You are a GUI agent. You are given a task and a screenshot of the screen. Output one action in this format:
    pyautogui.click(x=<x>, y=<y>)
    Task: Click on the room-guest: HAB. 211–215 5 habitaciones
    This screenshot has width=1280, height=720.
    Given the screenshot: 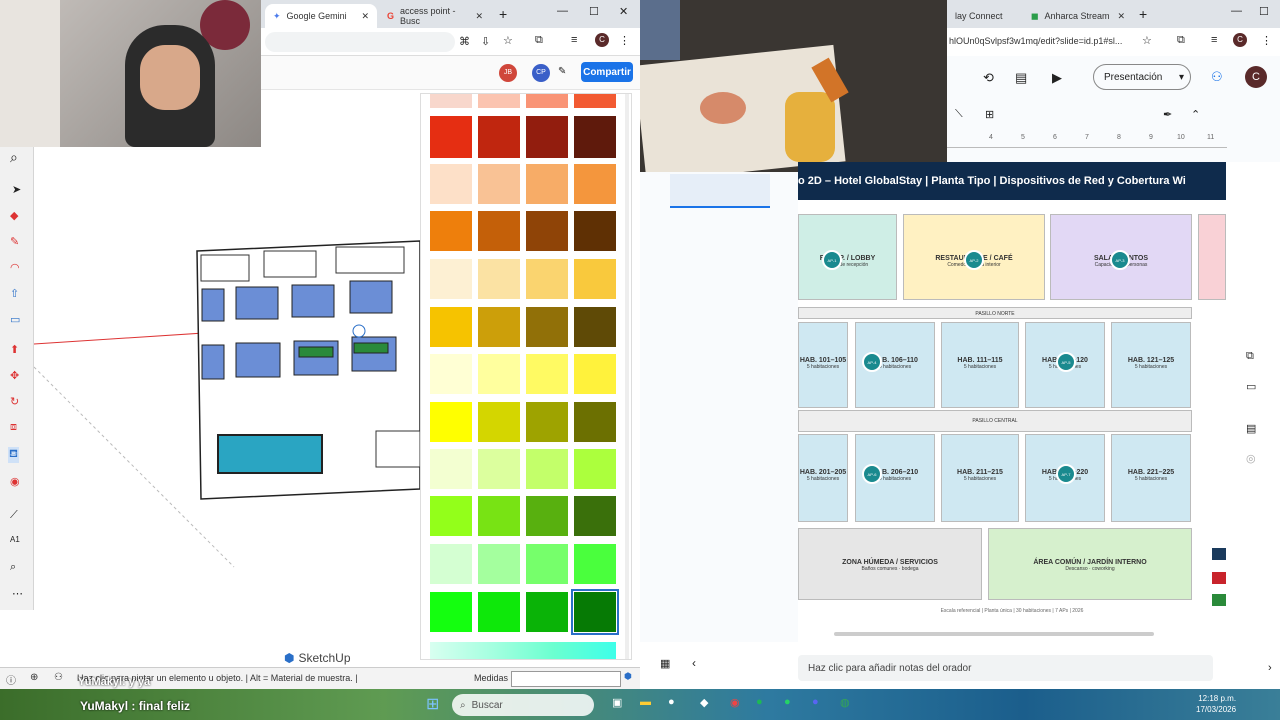 What is the action you would take?
    pyautogui.click(x=980, y=478)
    